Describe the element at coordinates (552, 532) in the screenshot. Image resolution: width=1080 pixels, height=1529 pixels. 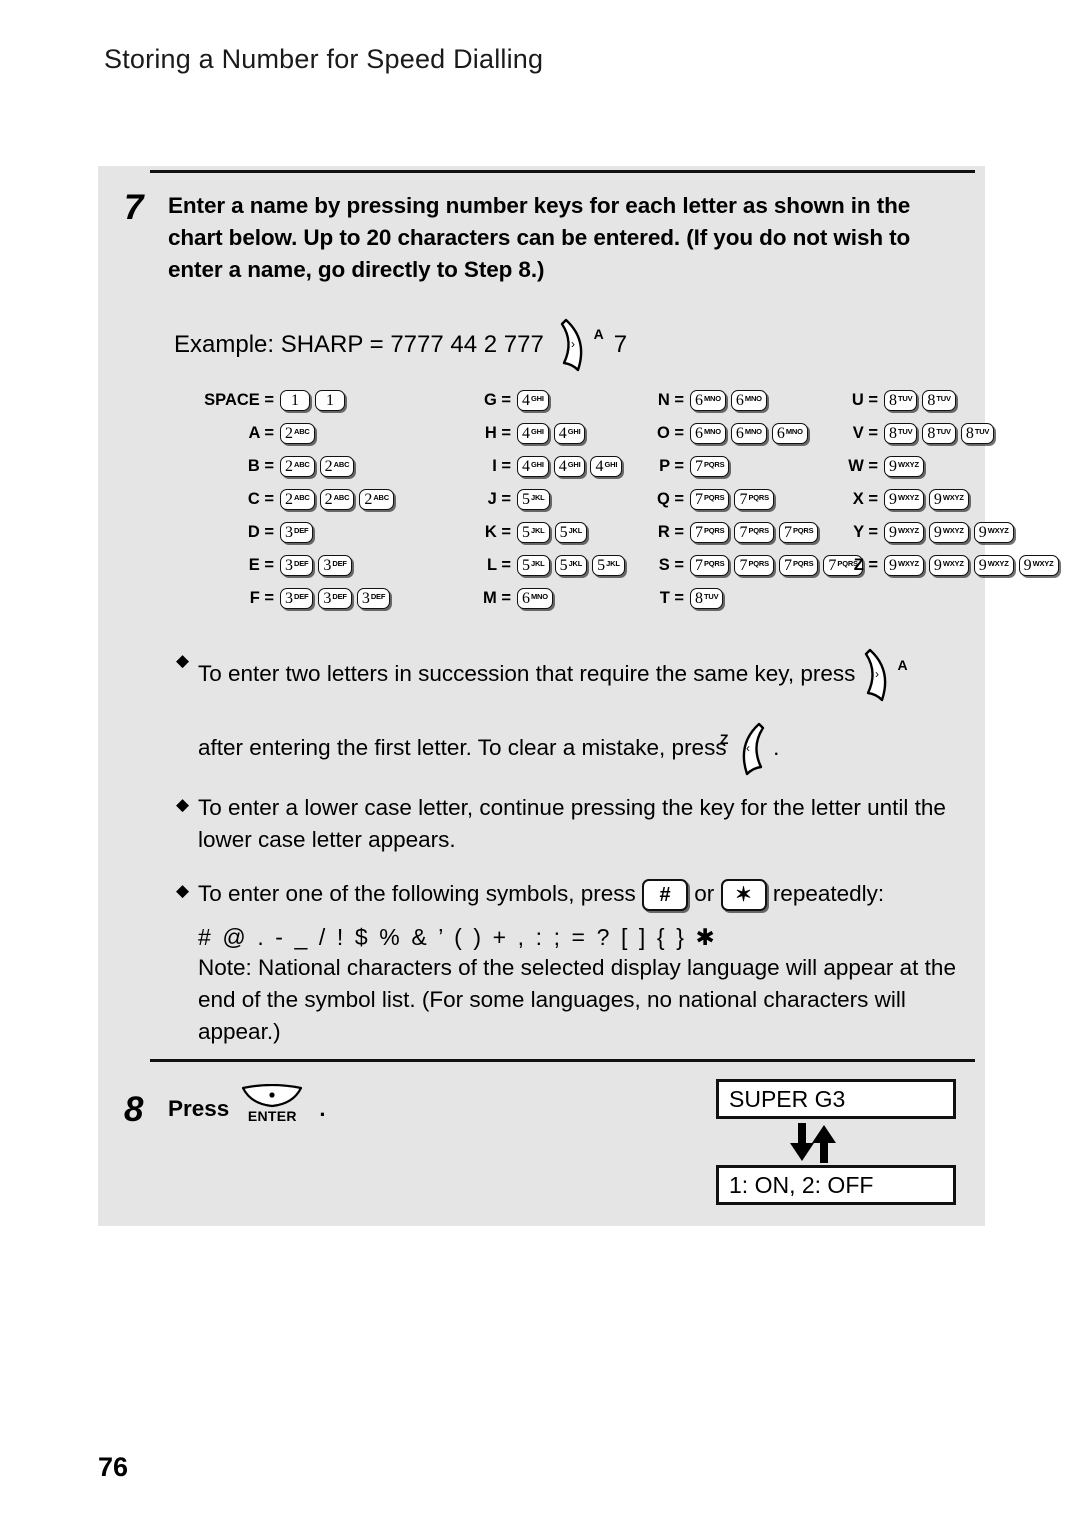
I see `chart-row-keys: 5 JKL 5 JKL` at that location.